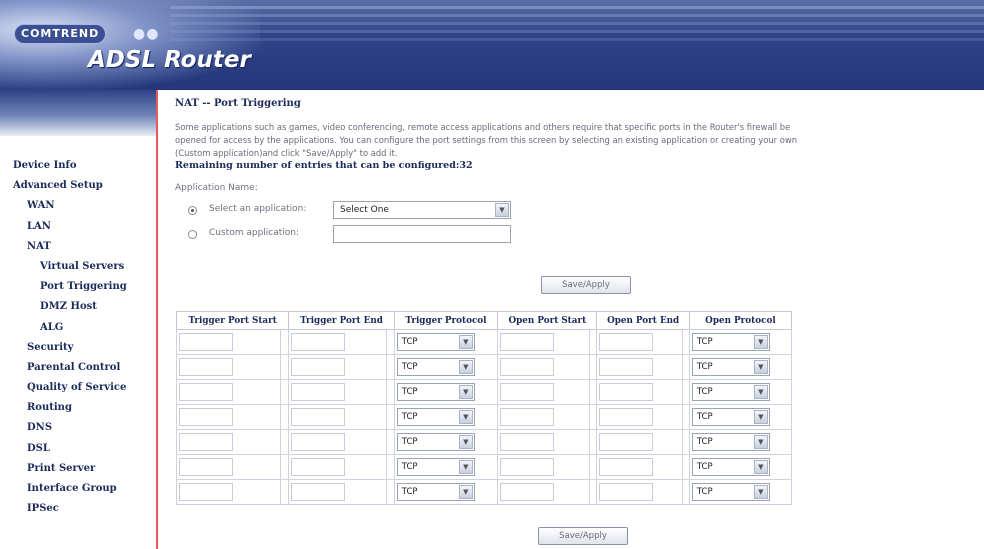  I want to click on sidebar-item-lan: LAN, so click(78, 227).